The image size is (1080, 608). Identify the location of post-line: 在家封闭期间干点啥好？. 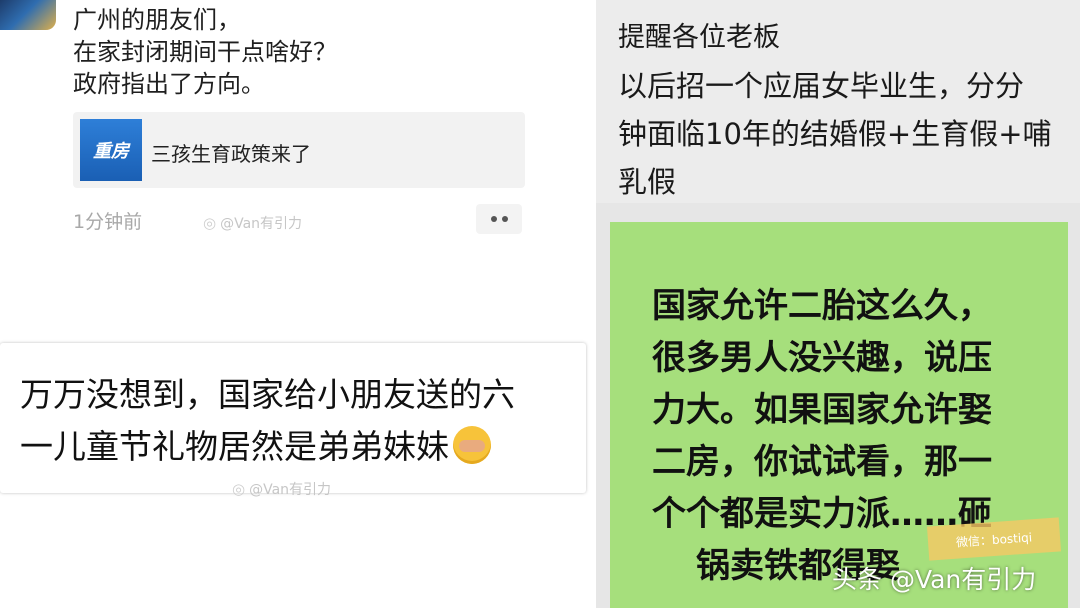
(205, 52).